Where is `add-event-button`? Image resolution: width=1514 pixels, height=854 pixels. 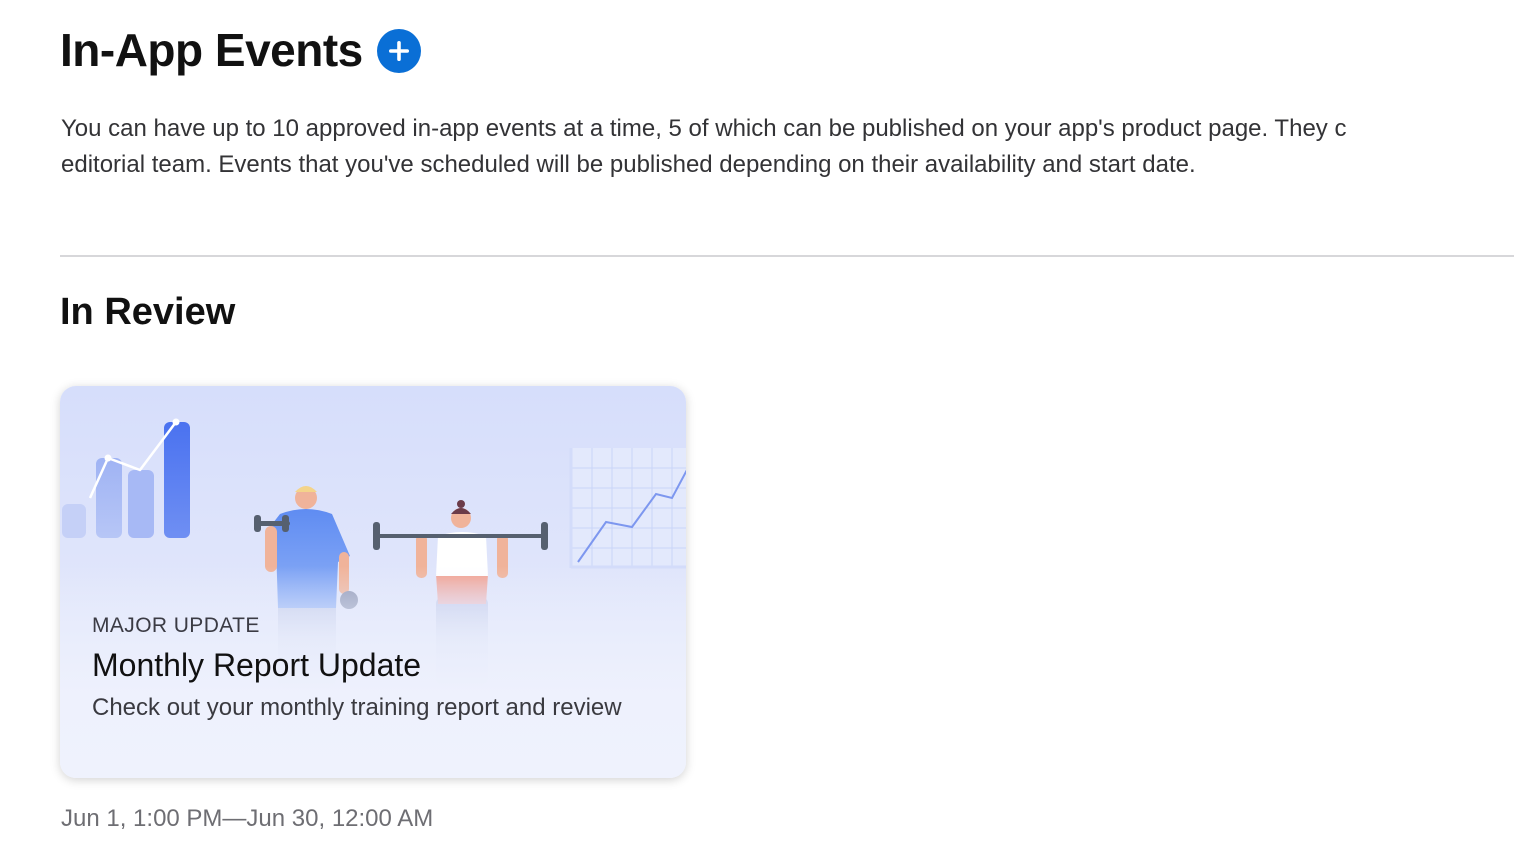 add-event-button is located at coordinates (398, 51).